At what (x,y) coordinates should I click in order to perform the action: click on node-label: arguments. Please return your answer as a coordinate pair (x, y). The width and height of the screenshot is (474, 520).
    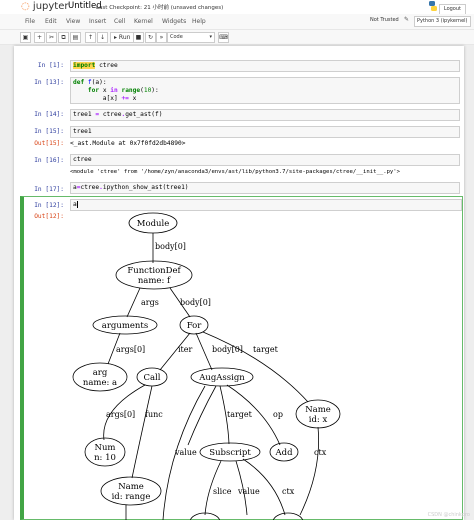
    Looking at the image, I should click on (125, 326).